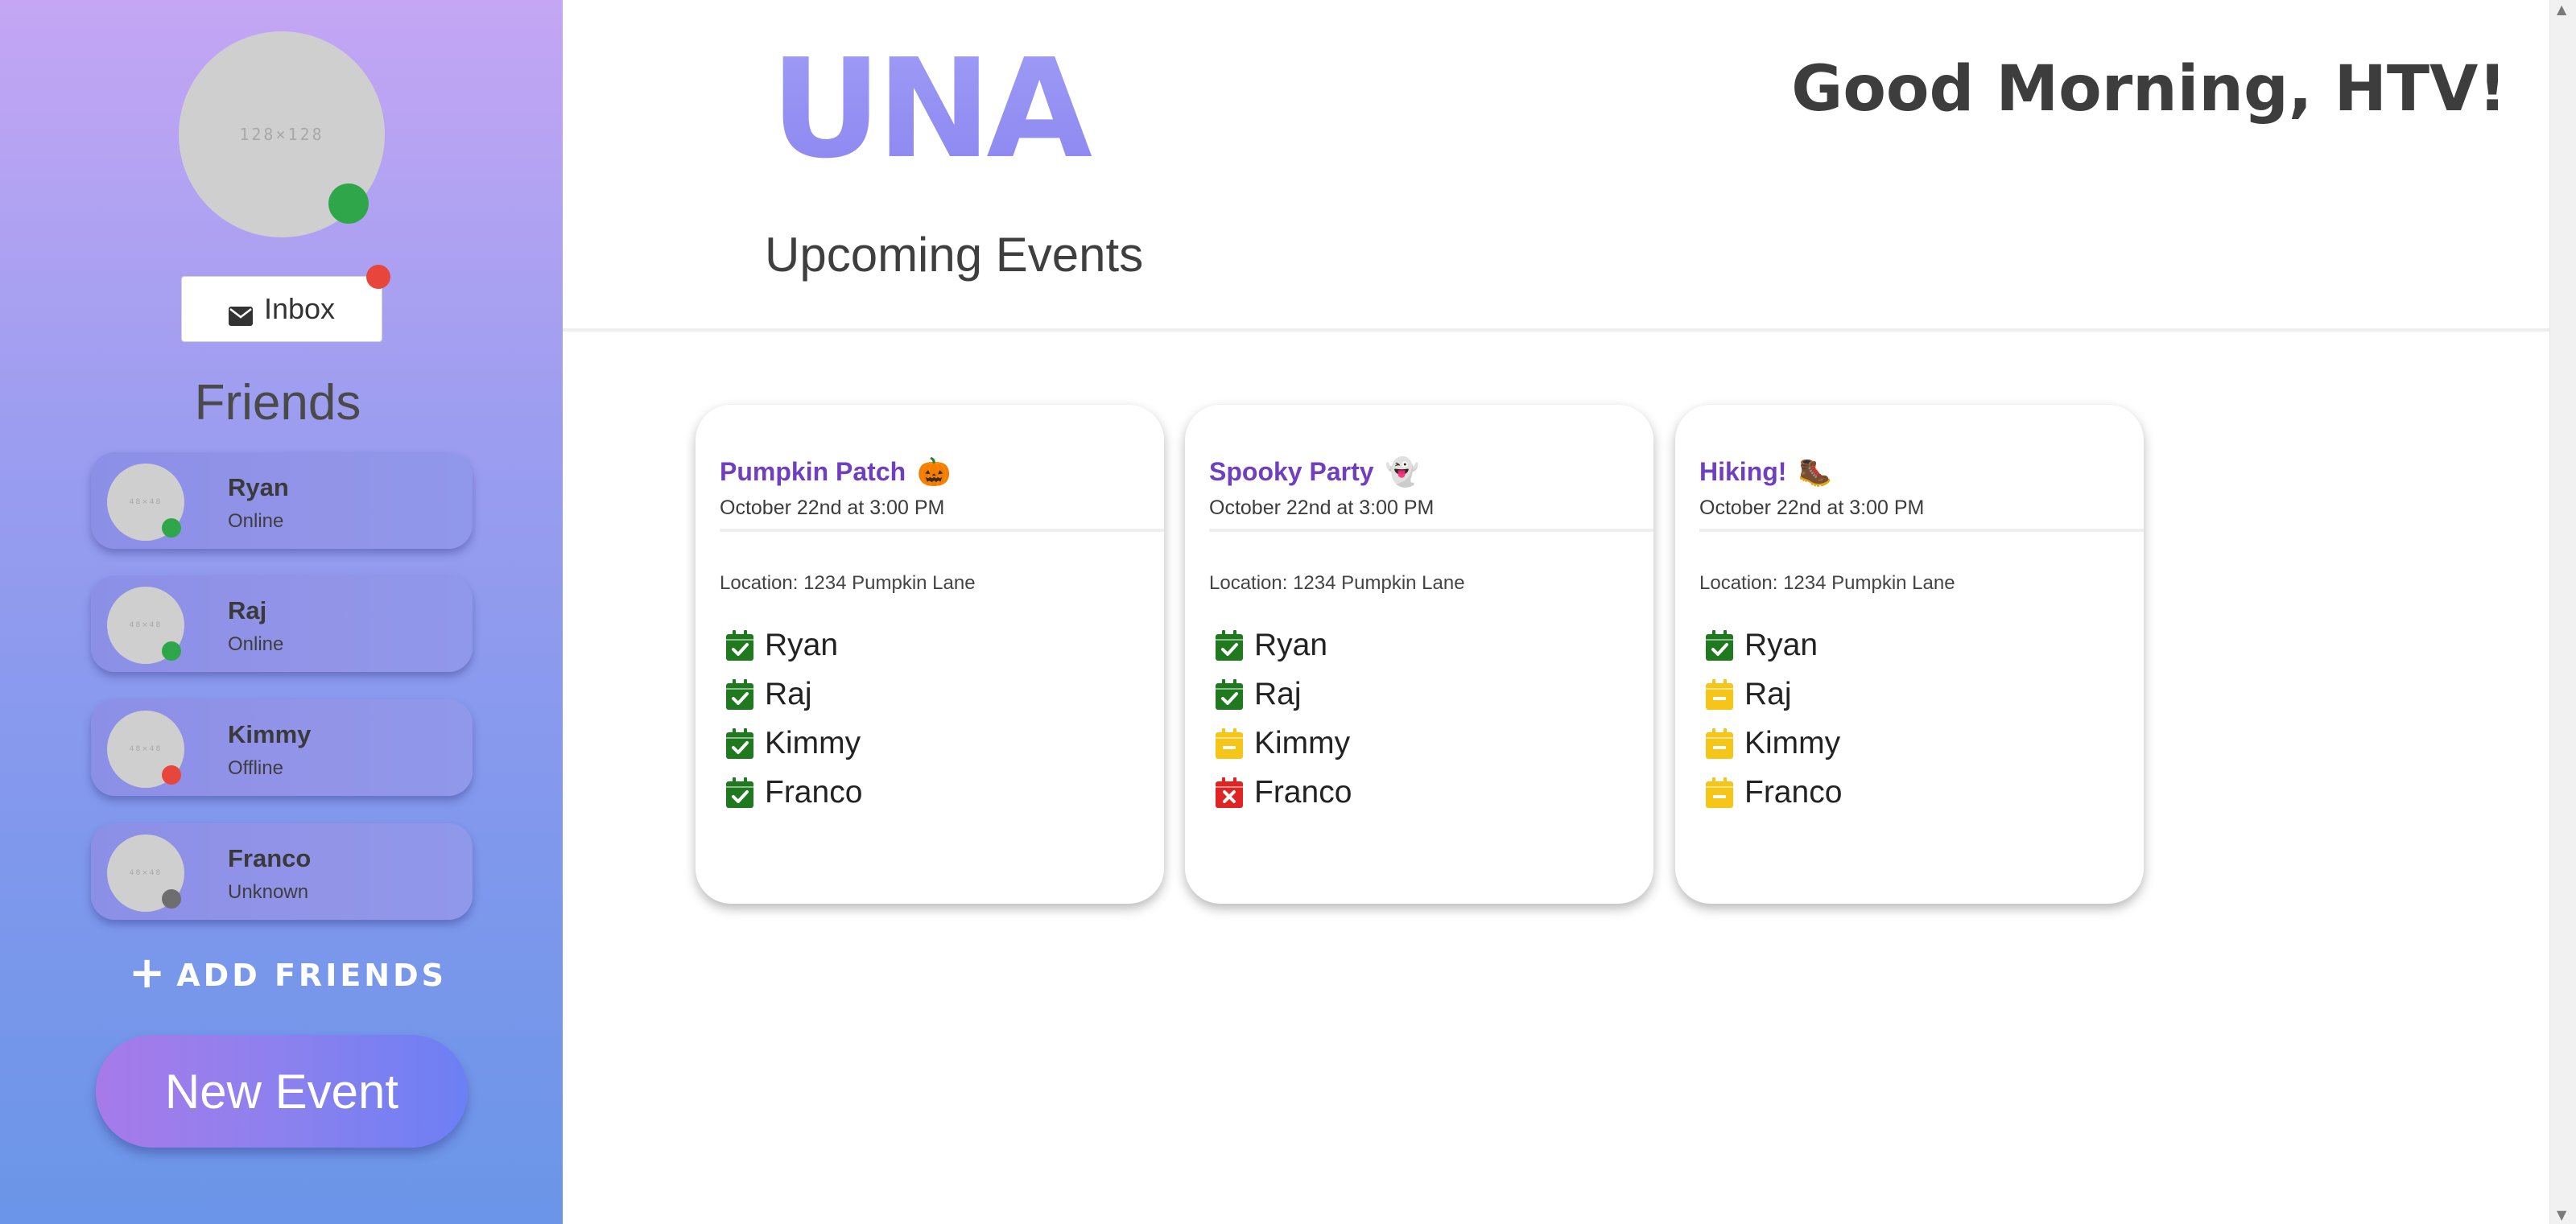 The image size is (2576, 1224). Describe the element at coordinates (2149, 89) in the screenshot. I see `greeting-heading: Good Morning, HTV!` at that location.